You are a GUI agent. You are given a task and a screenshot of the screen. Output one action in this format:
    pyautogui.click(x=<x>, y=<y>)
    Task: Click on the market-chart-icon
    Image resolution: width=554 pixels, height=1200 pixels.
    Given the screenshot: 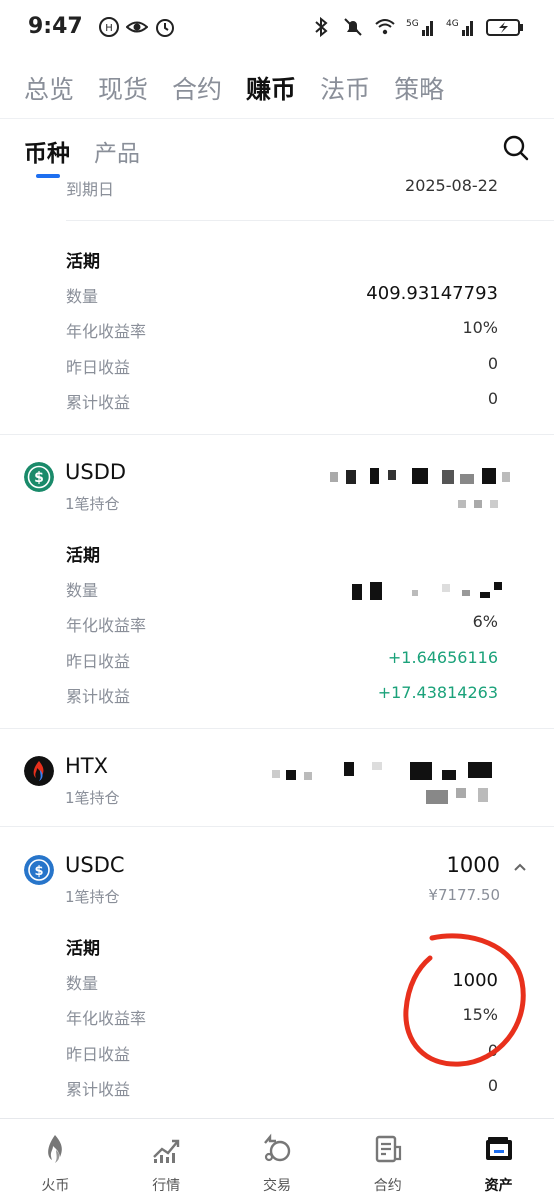 What is the action you would take?
    pyautogui.click(x=166, y=1151)
    